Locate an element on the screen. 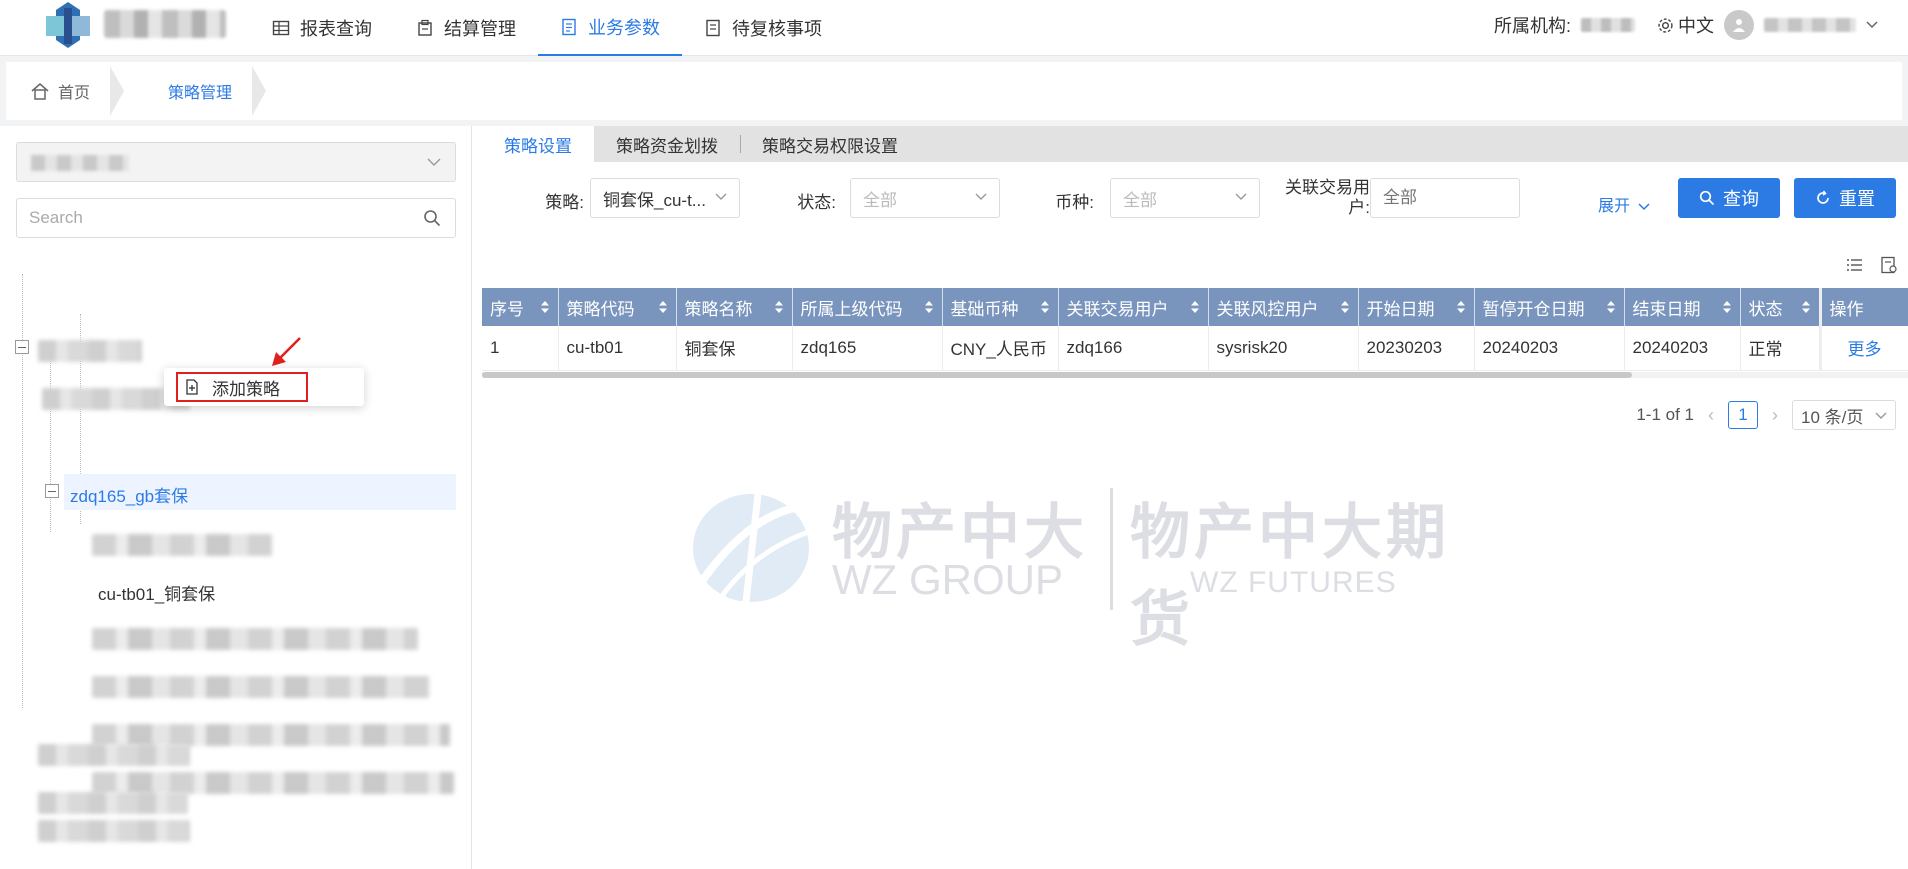  status-select: 全部 is located at coordinates (925, 198).